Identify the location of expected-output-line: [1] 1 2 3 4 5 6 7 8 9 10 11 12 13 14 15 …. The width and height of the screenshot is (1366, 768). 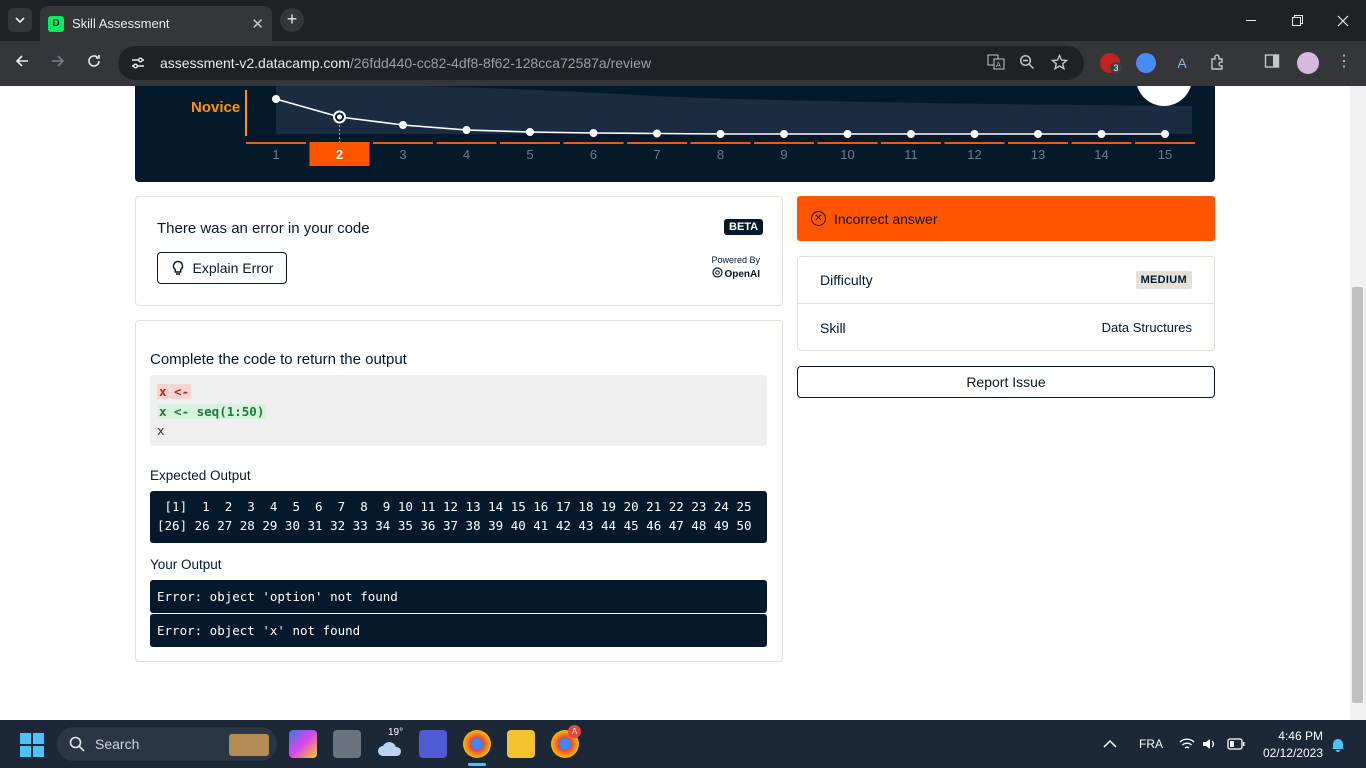
(454, 506).